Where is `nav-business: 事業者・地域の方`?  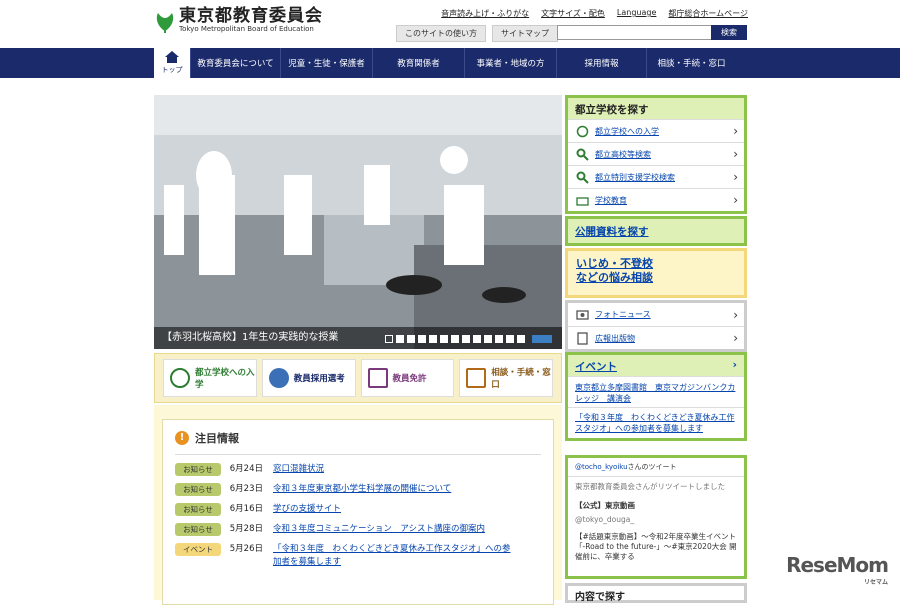
nav-business: 事業者・地域の方 is located at coordinates (510, 63).